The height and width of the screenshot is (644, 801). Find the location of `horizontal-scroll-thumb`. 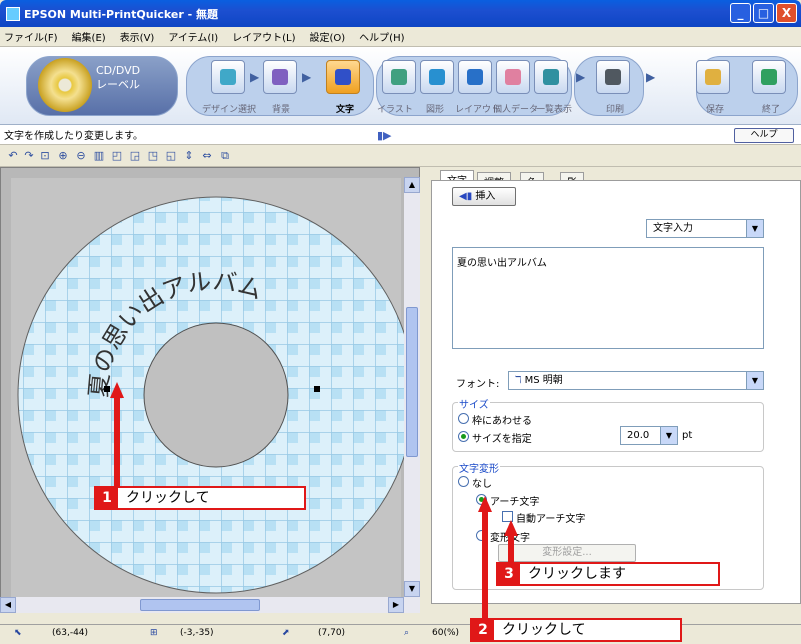

horizontal-scroll-thumb is located at coordinates (200, 605).